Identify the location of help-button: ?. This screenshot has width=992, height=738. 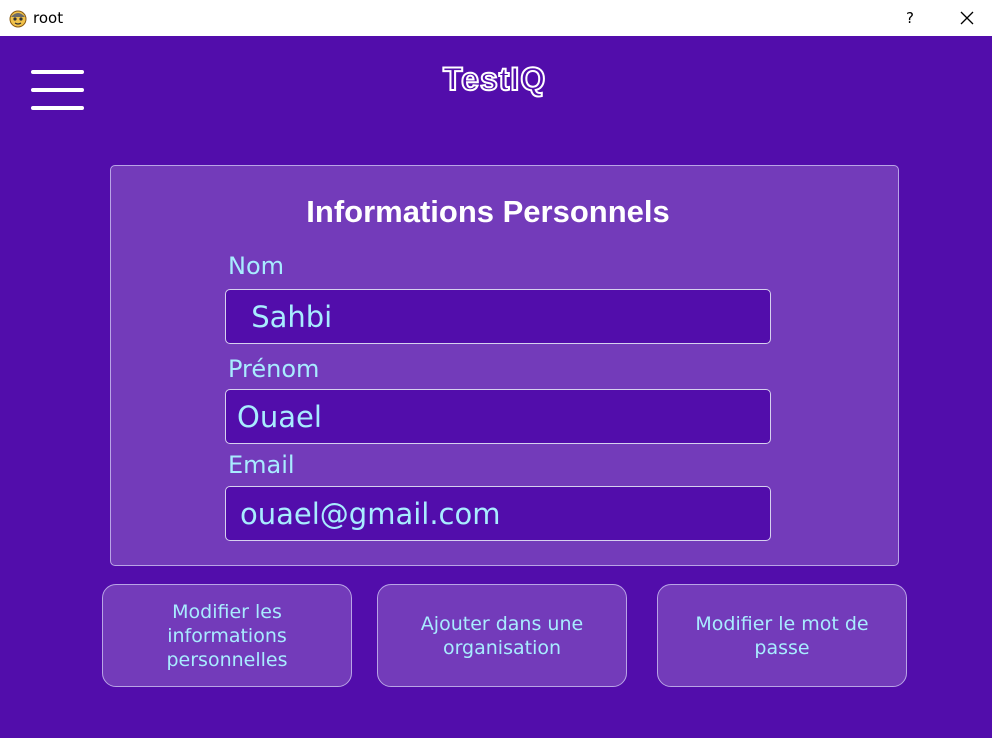
(910, 18).